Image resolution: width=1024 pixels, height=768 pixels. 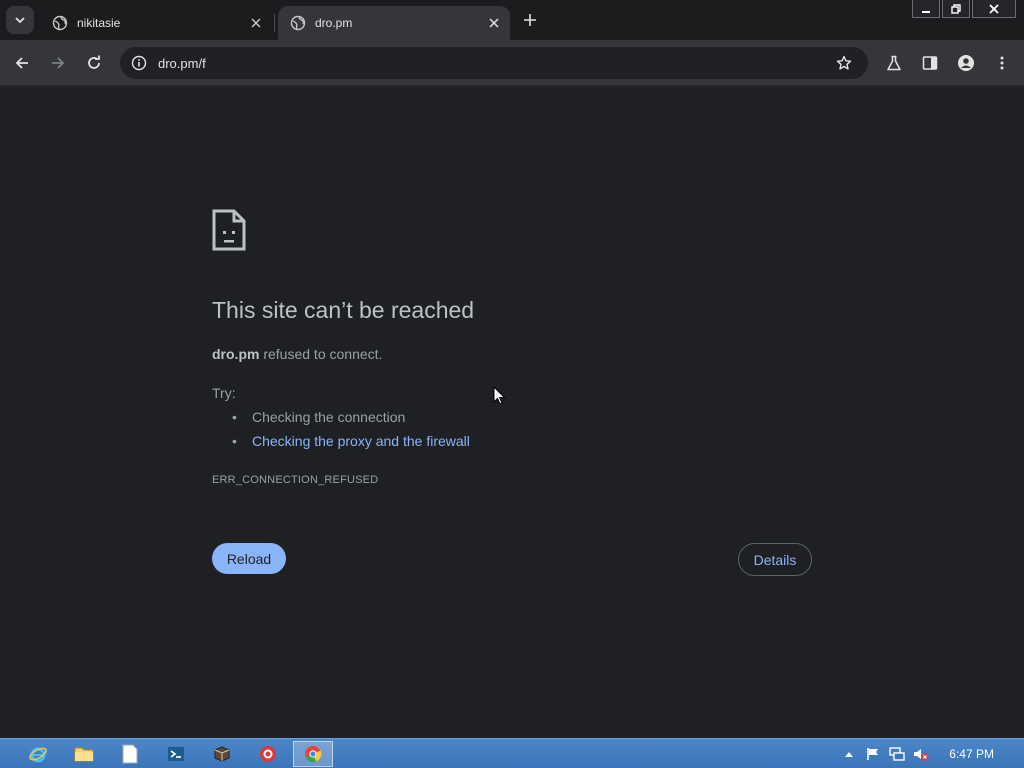 I want to click on window-controls, so click(x=964, y=9).